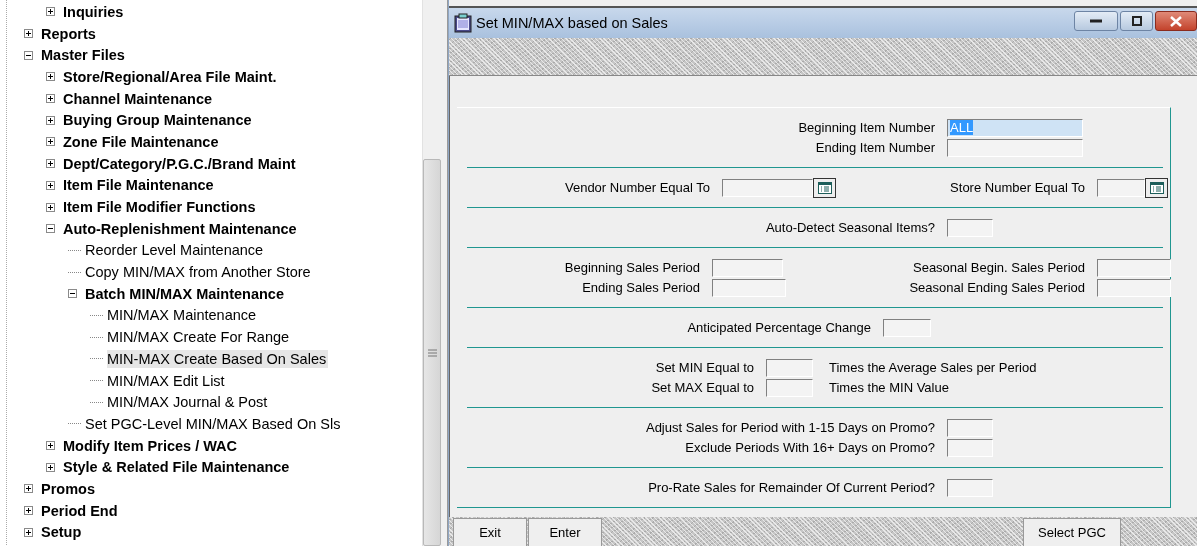 The height and width of the screenshot is (546, 1197). I want to click on action-button: Enter, so click(565, 532).